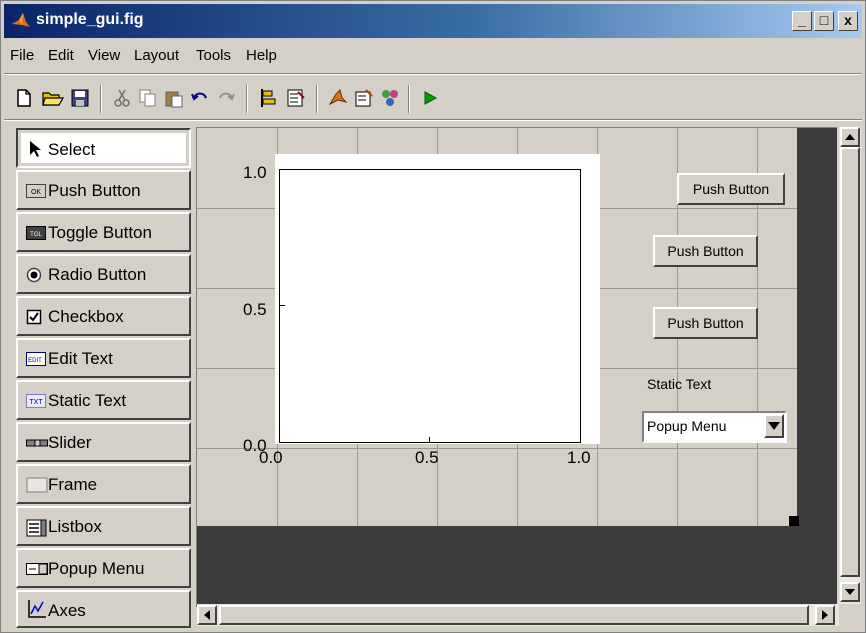  I want to click on y-tick-label: 0.5, so click(255, 309).